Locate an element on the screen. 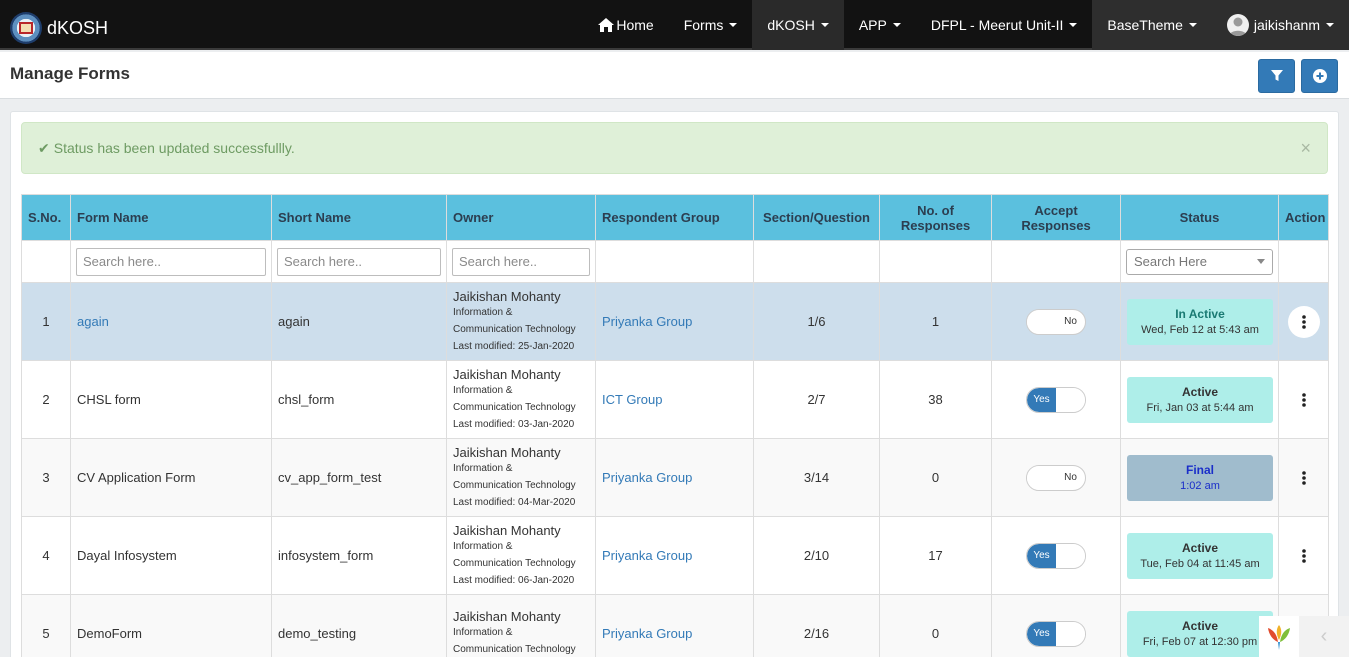  nav-forms-label: Forms is located at coordinates (703, 25).